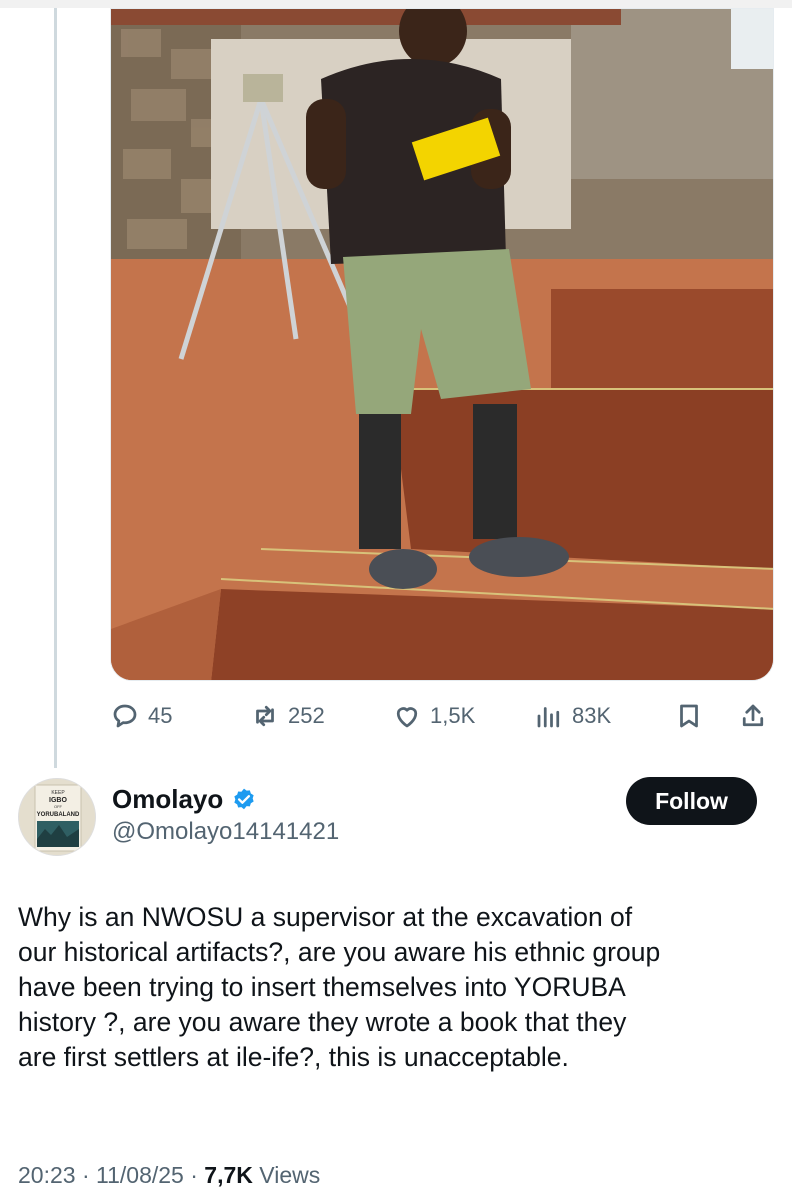 The height and width of the screenshot is (1200, 792). I want to click on share-icon, so click(753, 715).